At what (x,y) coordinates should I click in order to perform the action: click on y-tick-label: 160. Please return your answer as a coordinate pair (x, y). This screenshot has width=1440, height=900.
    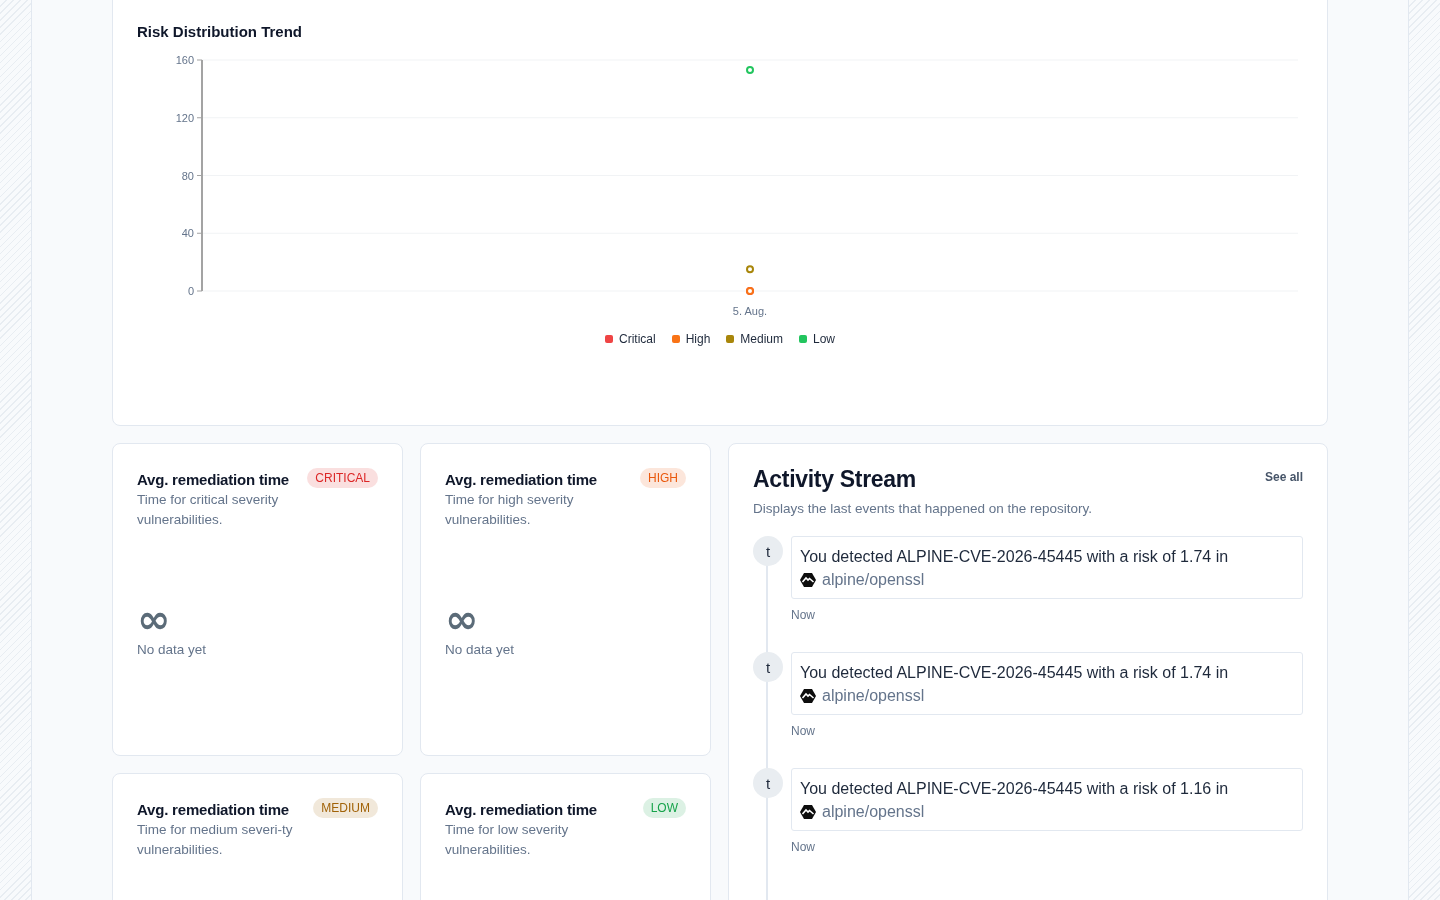
    Looking at the image, I should click on (184, 60).